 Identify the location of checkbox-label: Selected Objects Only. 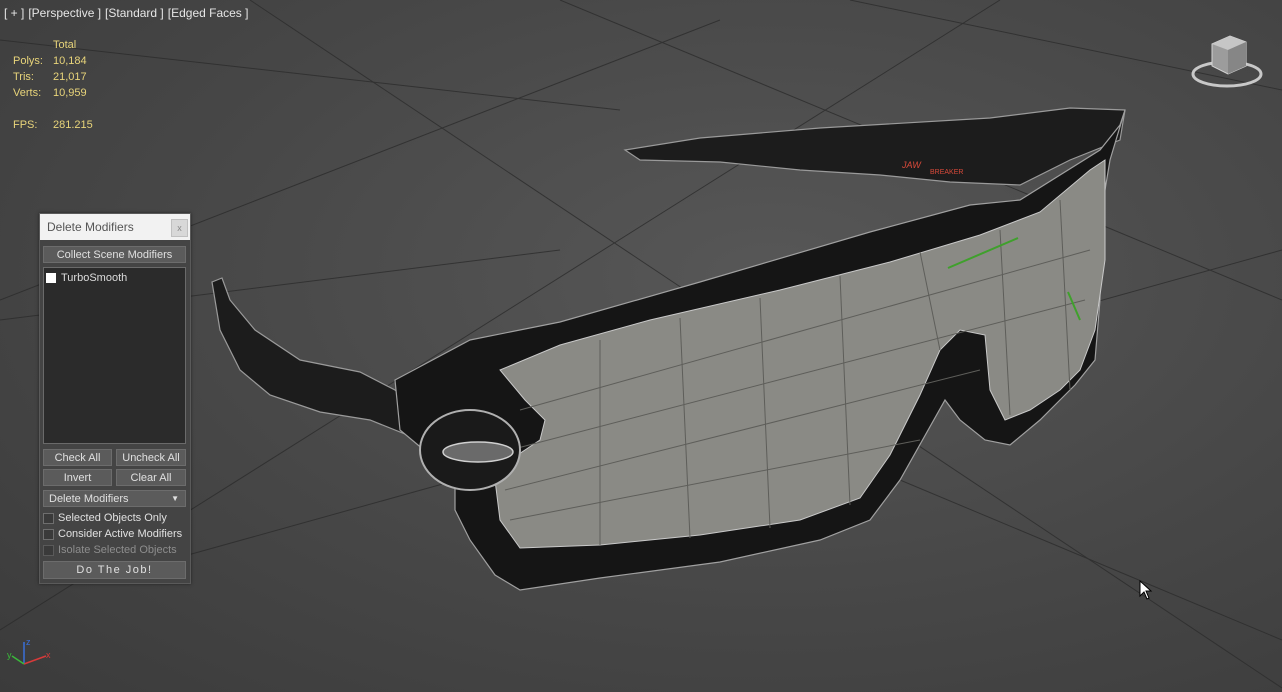
(112, 518).